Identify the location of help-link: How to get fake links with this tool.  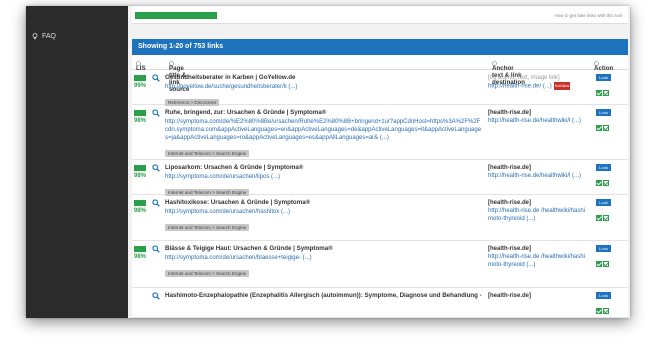
(588, 15).